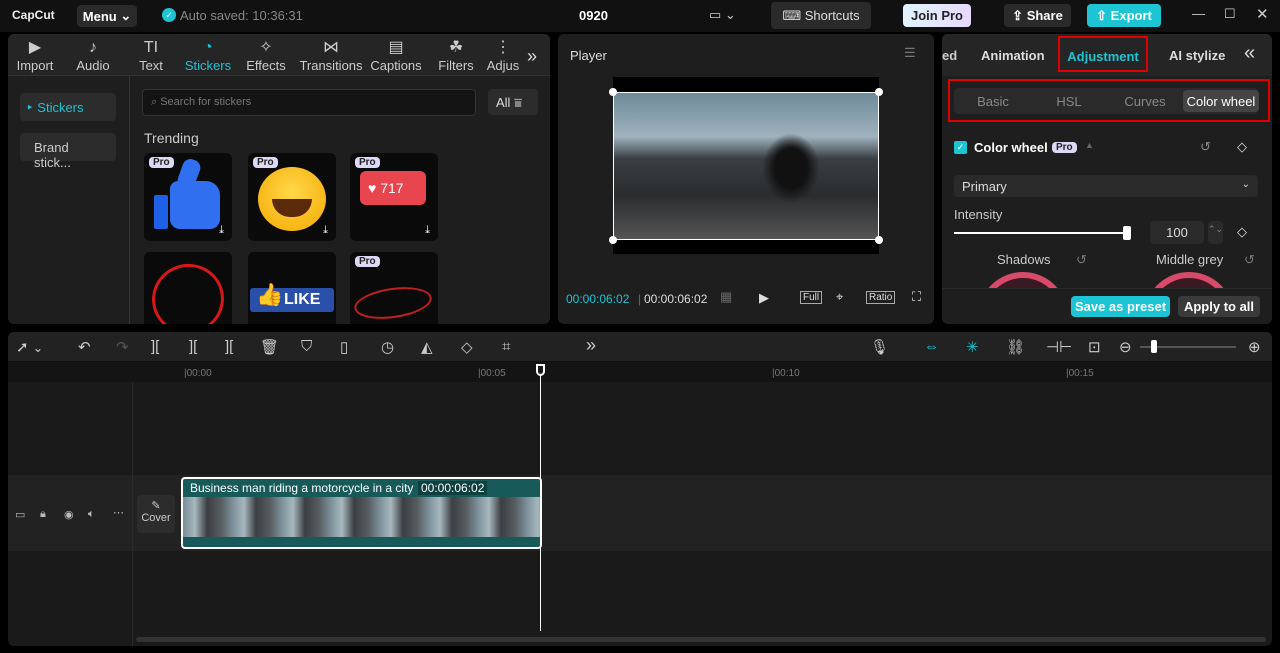 This screenshot has width=1280, height=653. What do you see at coordinates (1094, 347) in the screenshot?
I see `fit-icon: ⊡` at bounding box center [1094, 347].